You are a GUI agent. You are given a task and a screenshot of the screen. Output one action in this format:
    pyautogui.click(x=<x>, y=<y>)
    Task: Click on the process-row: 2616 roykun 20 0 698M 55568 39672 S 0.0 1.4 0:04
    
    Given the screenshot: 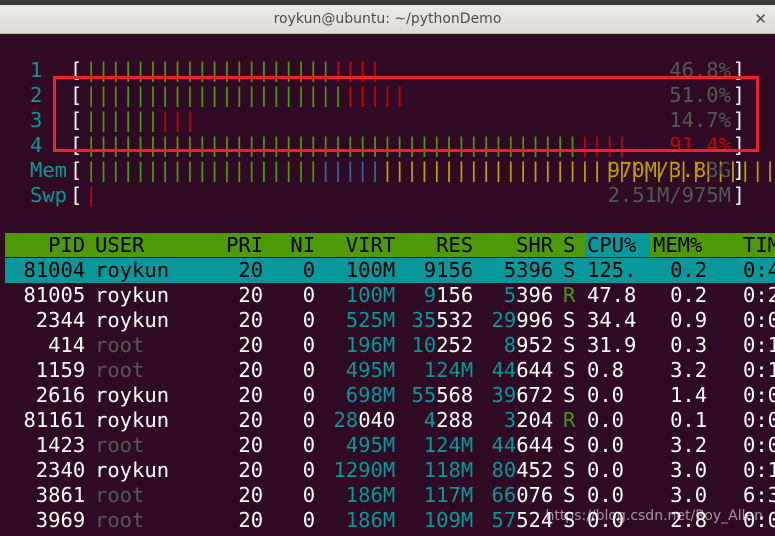 What is the action you would take?
    pyautogui.click(x=390, y=395)
    